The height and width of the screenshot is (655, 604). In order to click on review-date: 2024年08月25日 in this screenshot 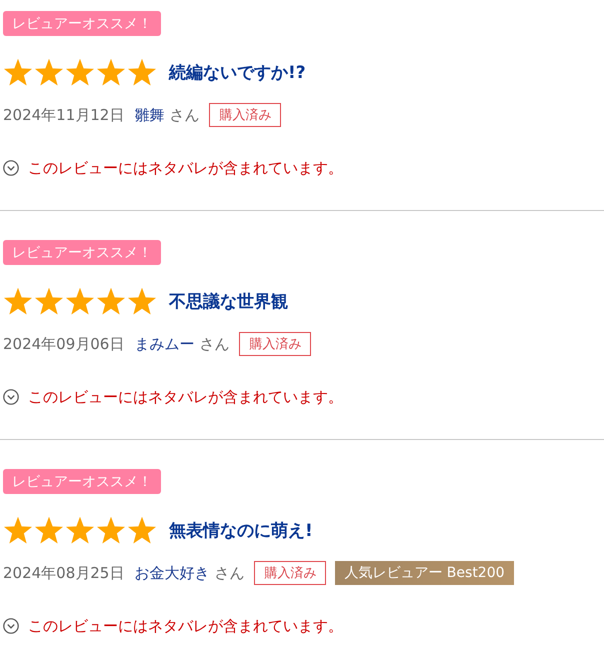, I will do `click(63, 573)`.